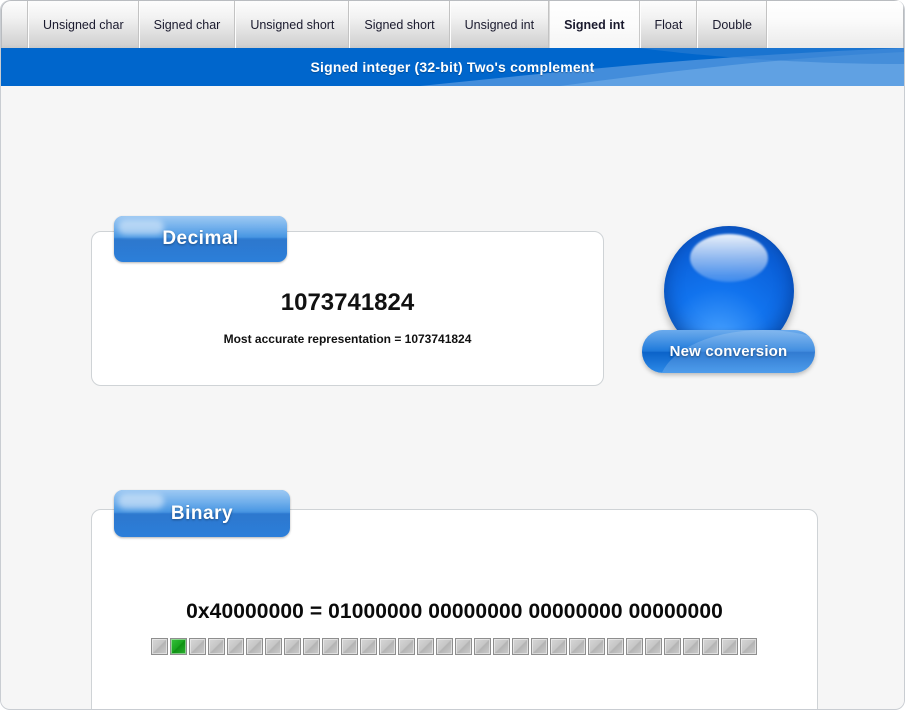 The width and height of the screenshot is (905, 710). I want to click on tab-label: Float, so click(668, 24).